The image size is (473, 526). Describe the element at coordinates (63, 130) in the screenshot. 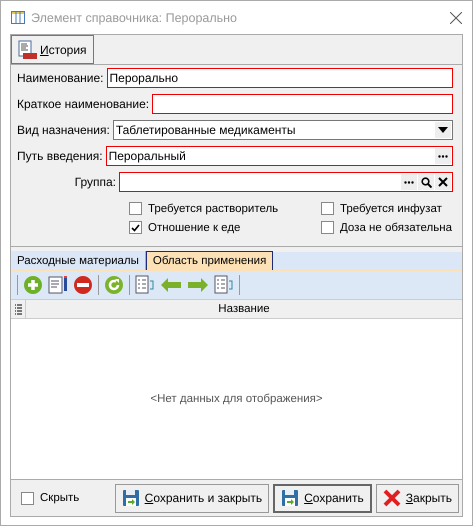

I see `field-label: Вид назначения:` at that location.